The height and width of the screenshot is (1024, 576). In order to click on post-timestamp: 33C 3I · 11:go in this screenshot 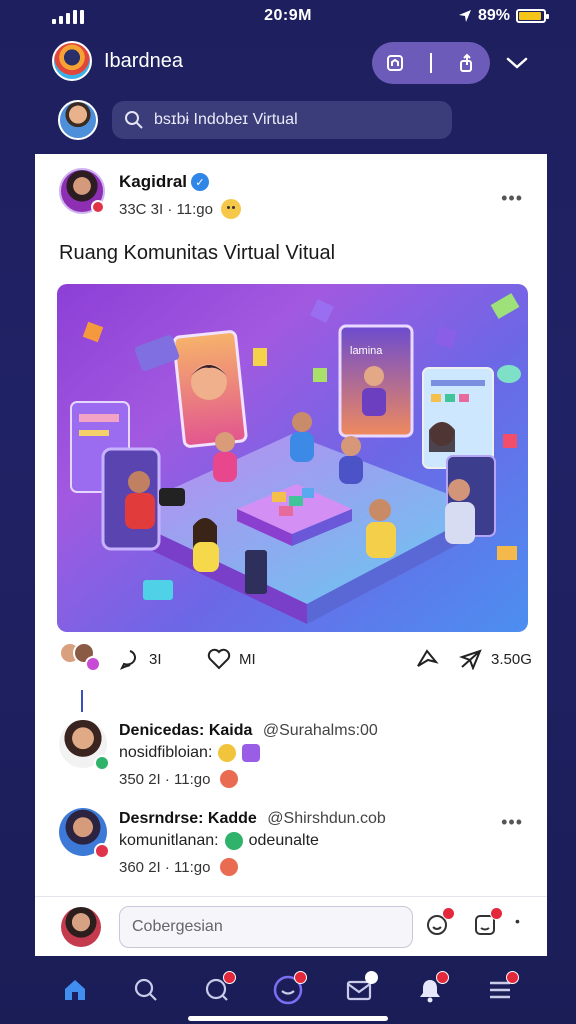, I will do `click(166, 209)`.